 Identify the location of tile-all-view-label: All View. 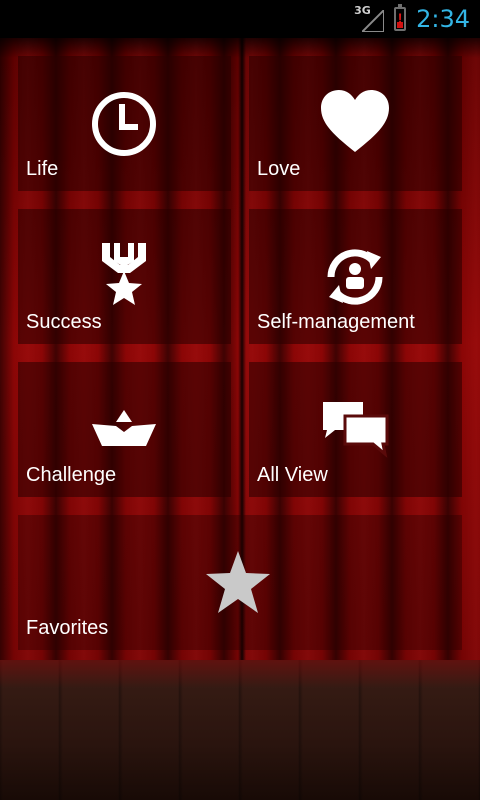
(292, 475).